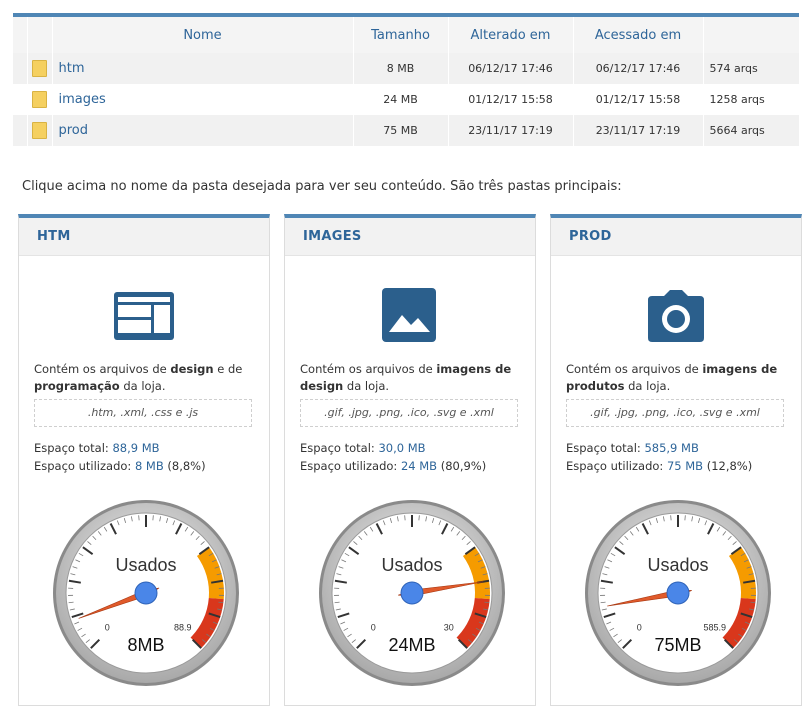 This screenshot has height=712, width=812. Describe the element at coordinates (203, 35) in the screenshot. I see `column-header-name: Nome` at that location.